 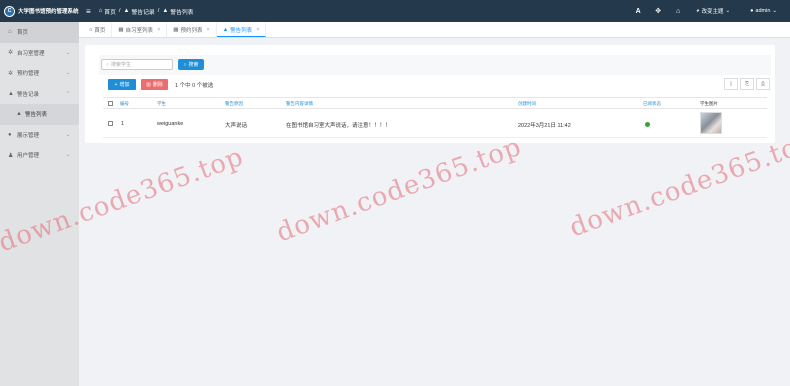 I want to click on sidebar-item-study-rooms: ✲ 自习室管理 ⌄, so click(x=39, y=53).